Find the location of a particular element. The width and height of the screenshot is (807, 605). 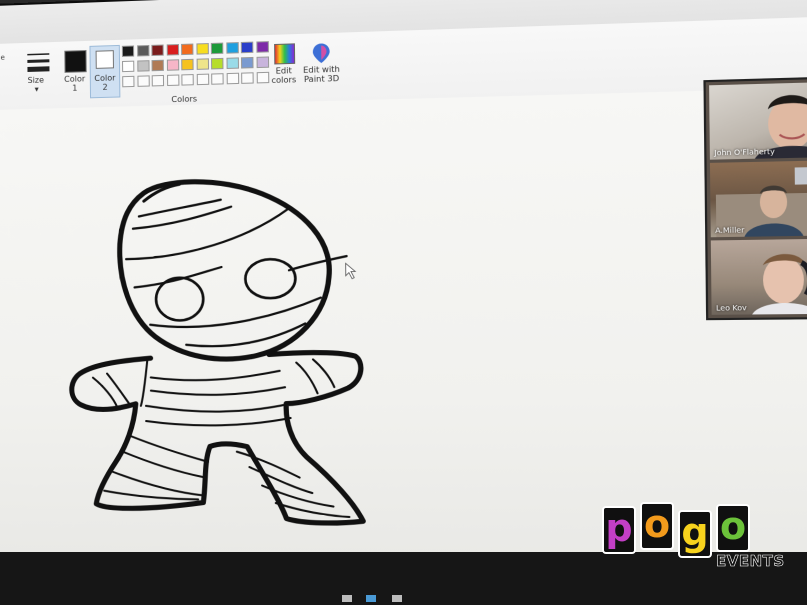

edit-paint3d-label: Edit with Paint 3D is located at coordinates (321, 74).